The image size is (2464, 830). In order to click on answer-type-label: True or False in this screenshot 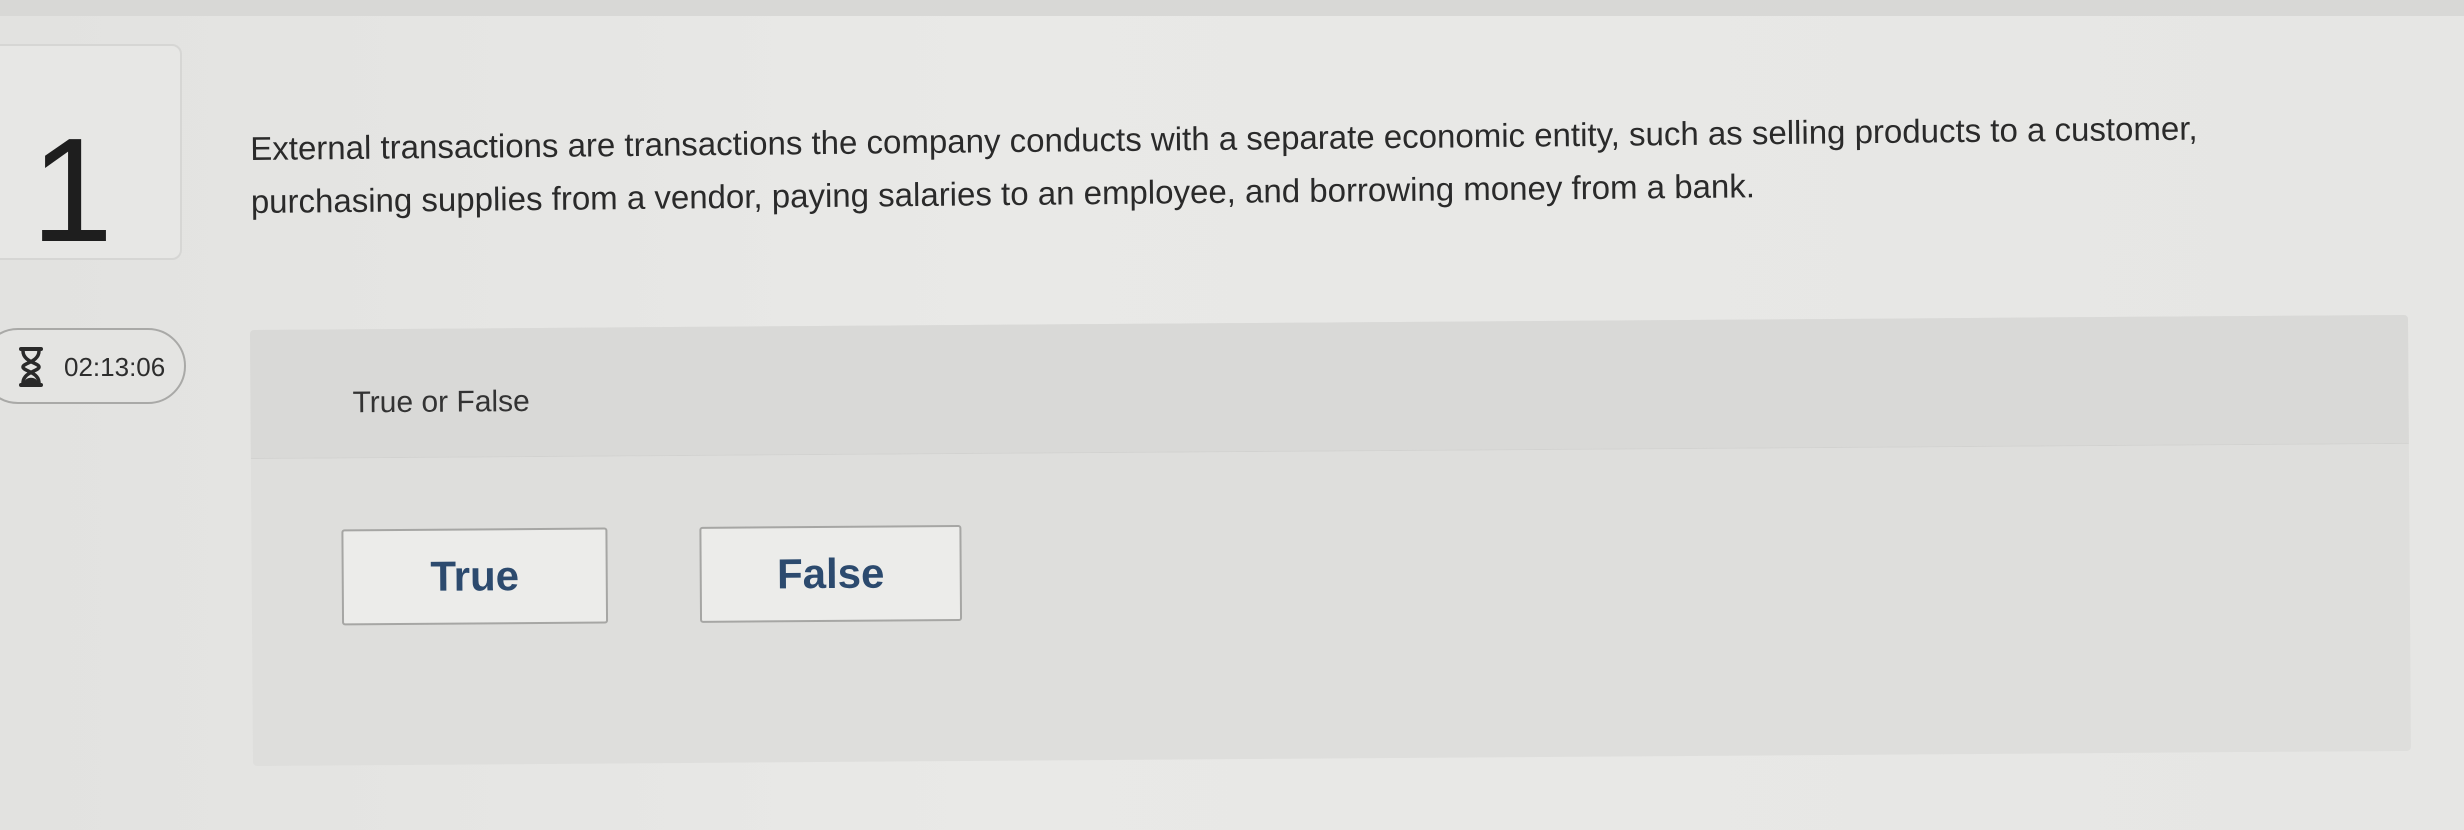, I will do `click(441, 402)`.